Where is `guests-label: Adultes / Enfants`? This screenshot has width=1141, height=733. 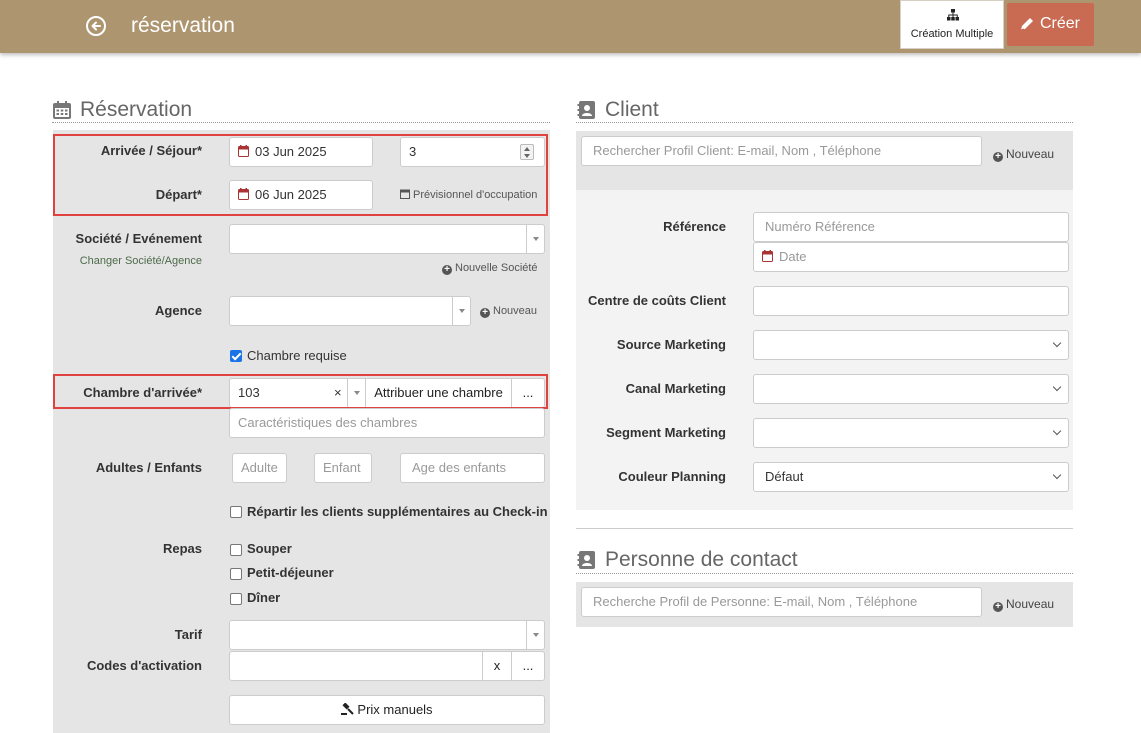
guests-label: Adultes / Enfants is located at coordinates (148, 467).